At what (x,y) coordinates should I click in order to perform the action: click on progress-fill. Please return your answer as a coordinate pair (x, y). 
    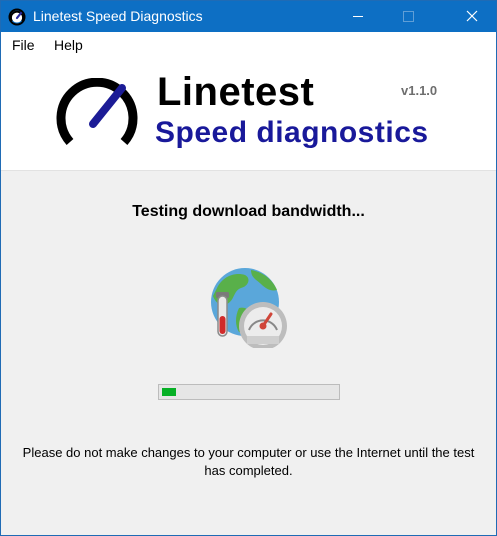
    Looking at the image, I should click on (169, 392).